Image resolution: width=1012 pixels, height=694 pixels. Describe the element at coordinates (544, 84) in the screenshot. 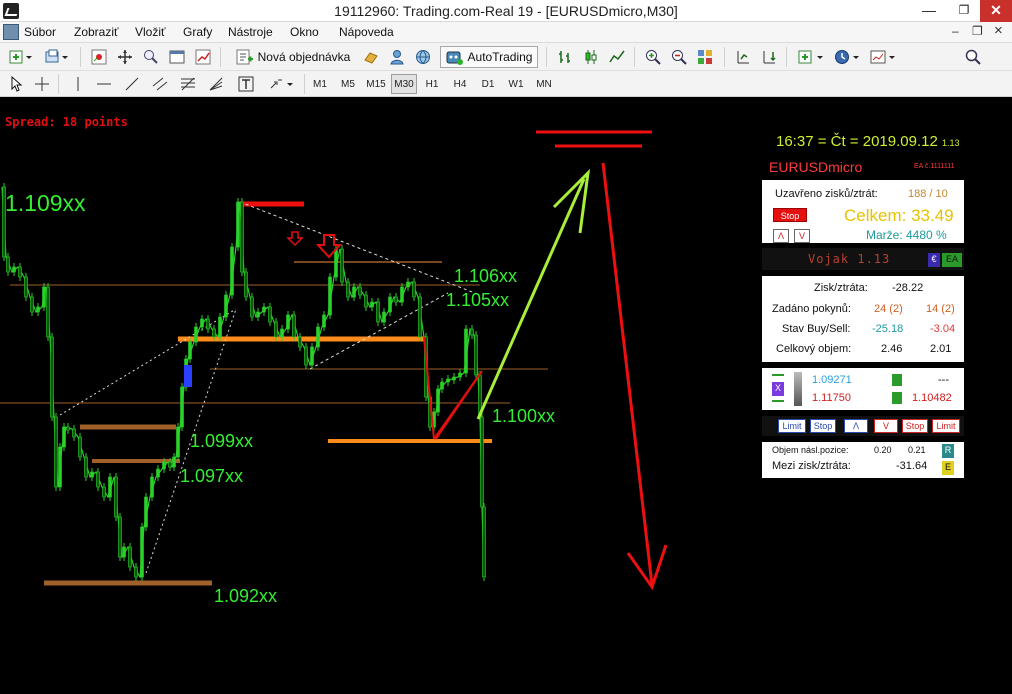

I see `timeframe-mn: MN` at that location.